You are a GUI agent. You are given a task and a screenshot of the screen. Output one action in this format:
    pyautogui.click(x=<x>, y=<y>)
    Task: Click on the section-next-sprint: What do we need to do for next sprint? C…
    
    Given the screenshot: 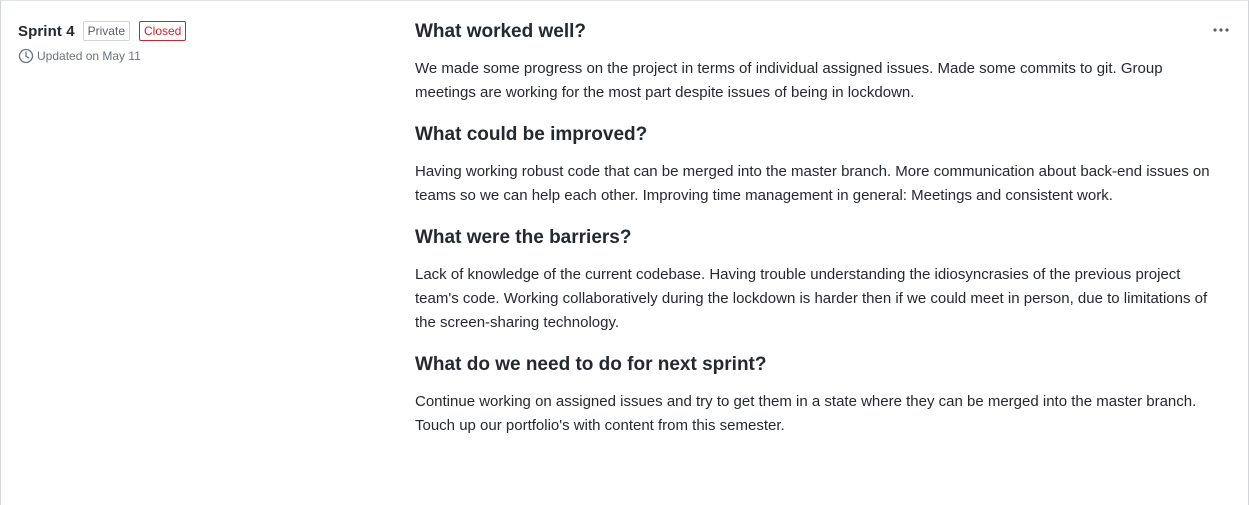 What is the action you would take?
    pyautogui.click(x=815, y=394)
    